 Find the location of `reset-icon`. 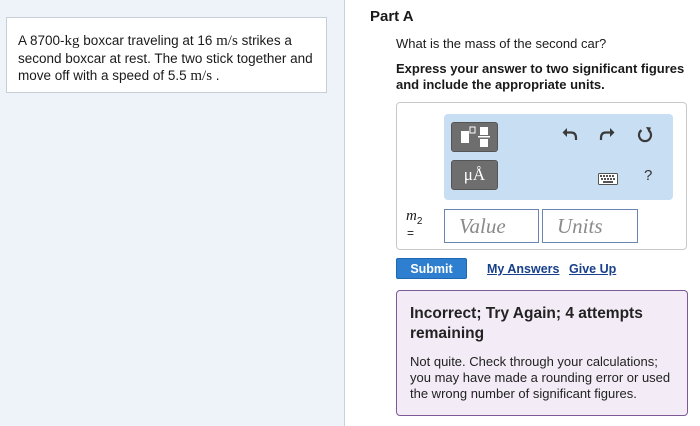

reset-icon is located at coordinates (645, 134).